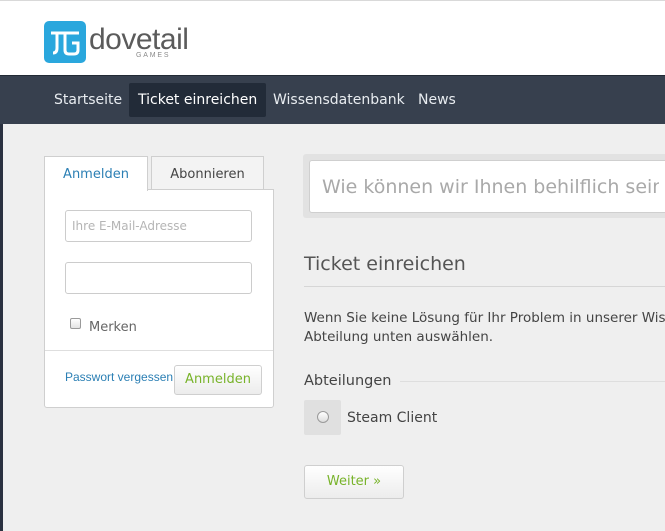 This screenshot has width=665, height=531. What do you see at coordinates (332, 37) in the screenshot?
I see `site-header: dovetail GAMES` at bounding box center [332, 37].